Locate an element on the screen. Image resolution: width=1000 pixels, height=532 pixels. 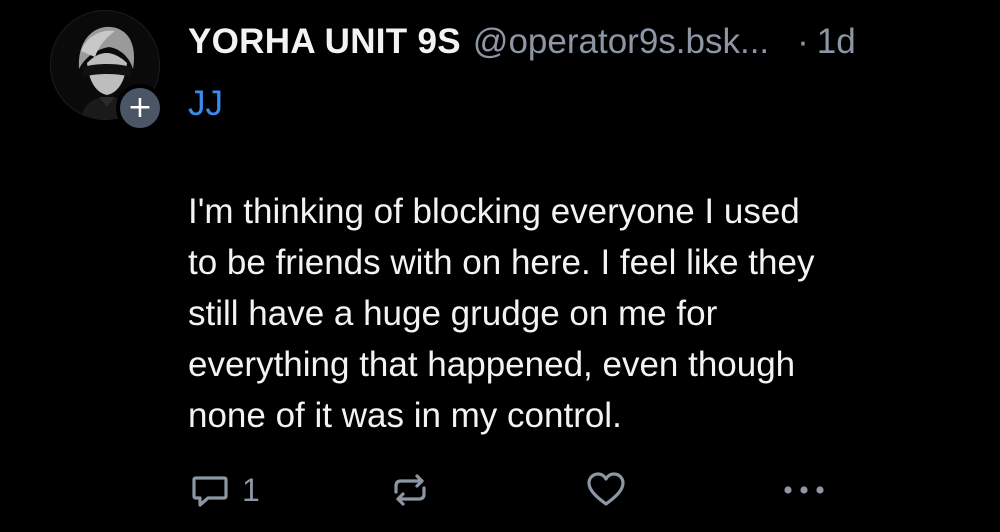
post-body-line: I'm thinking of blocking everyone I used is located at coordinates (494, 211).